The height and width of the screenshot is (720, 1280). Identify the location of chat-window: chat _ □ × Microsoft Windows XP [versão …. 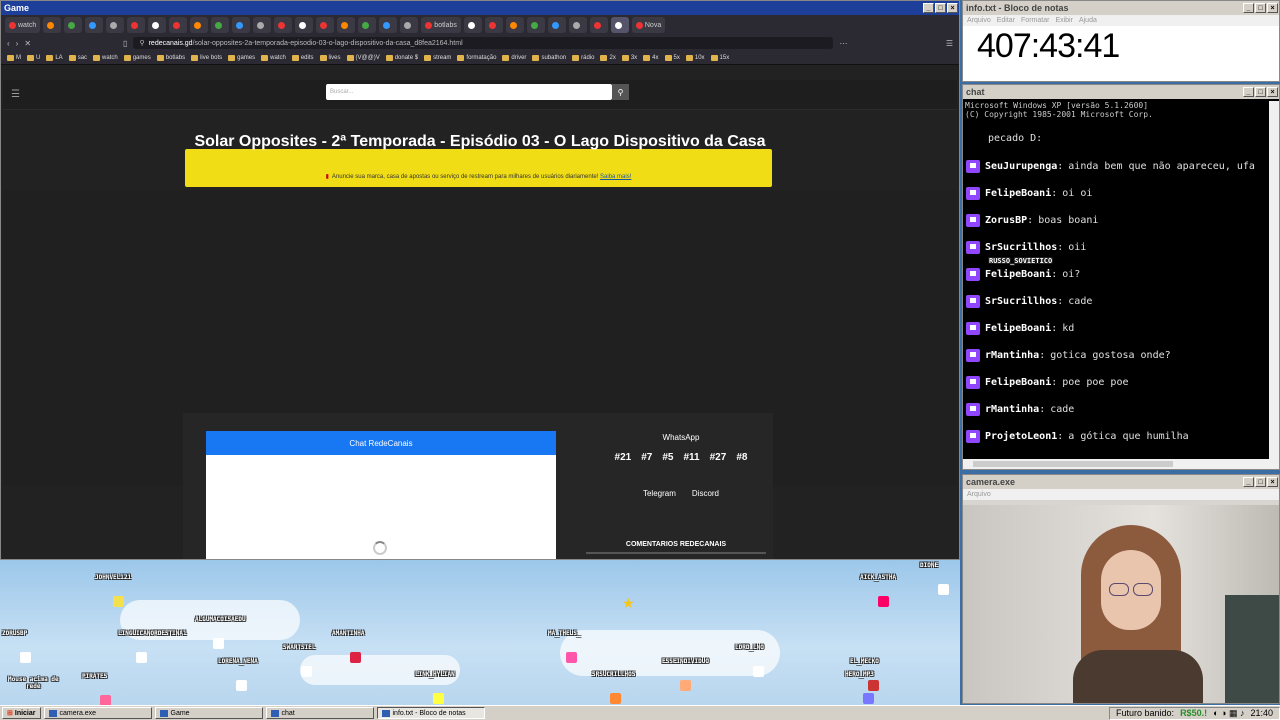
(1121, 277).